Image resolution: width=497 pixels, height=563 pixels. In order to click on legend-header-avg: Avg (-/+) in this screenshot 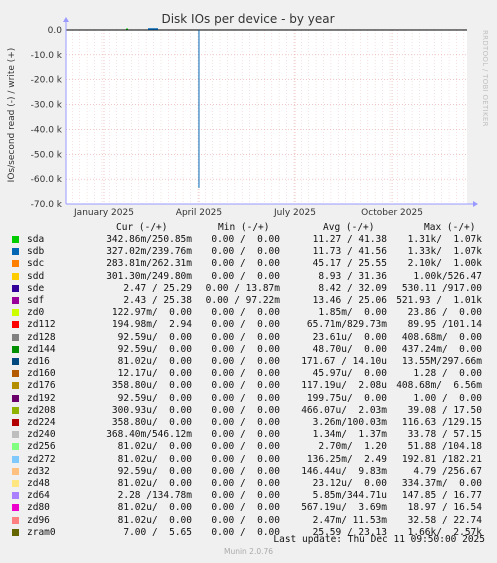, I will do `click(349, 227)`.